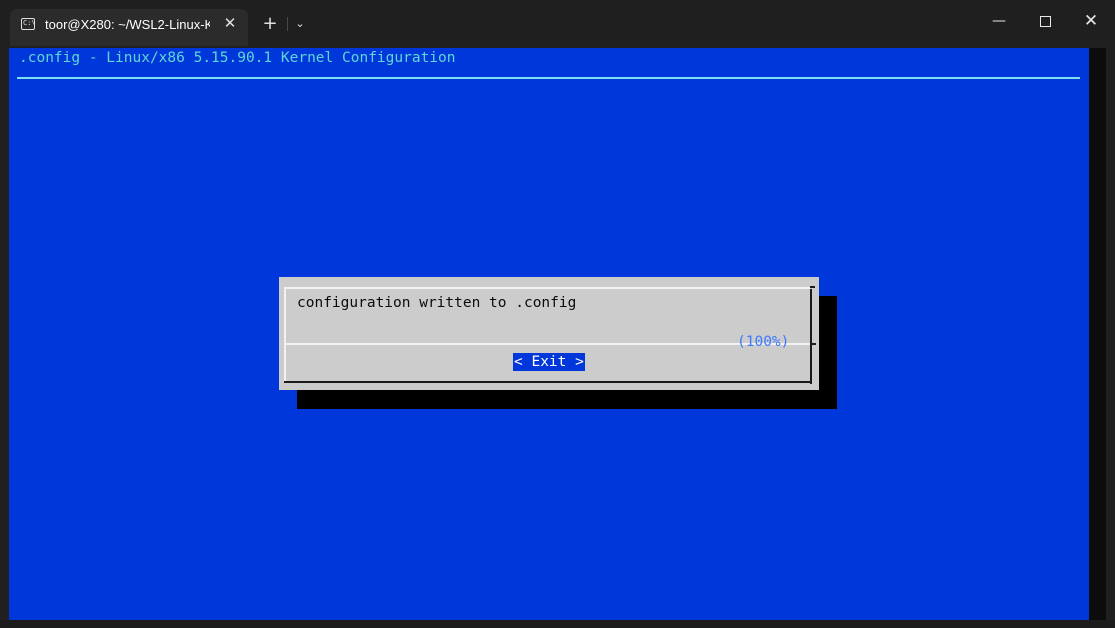 The width and height of the screenshot is (1115, 628). I want to click on minimize-button: —, so click(999, 21).